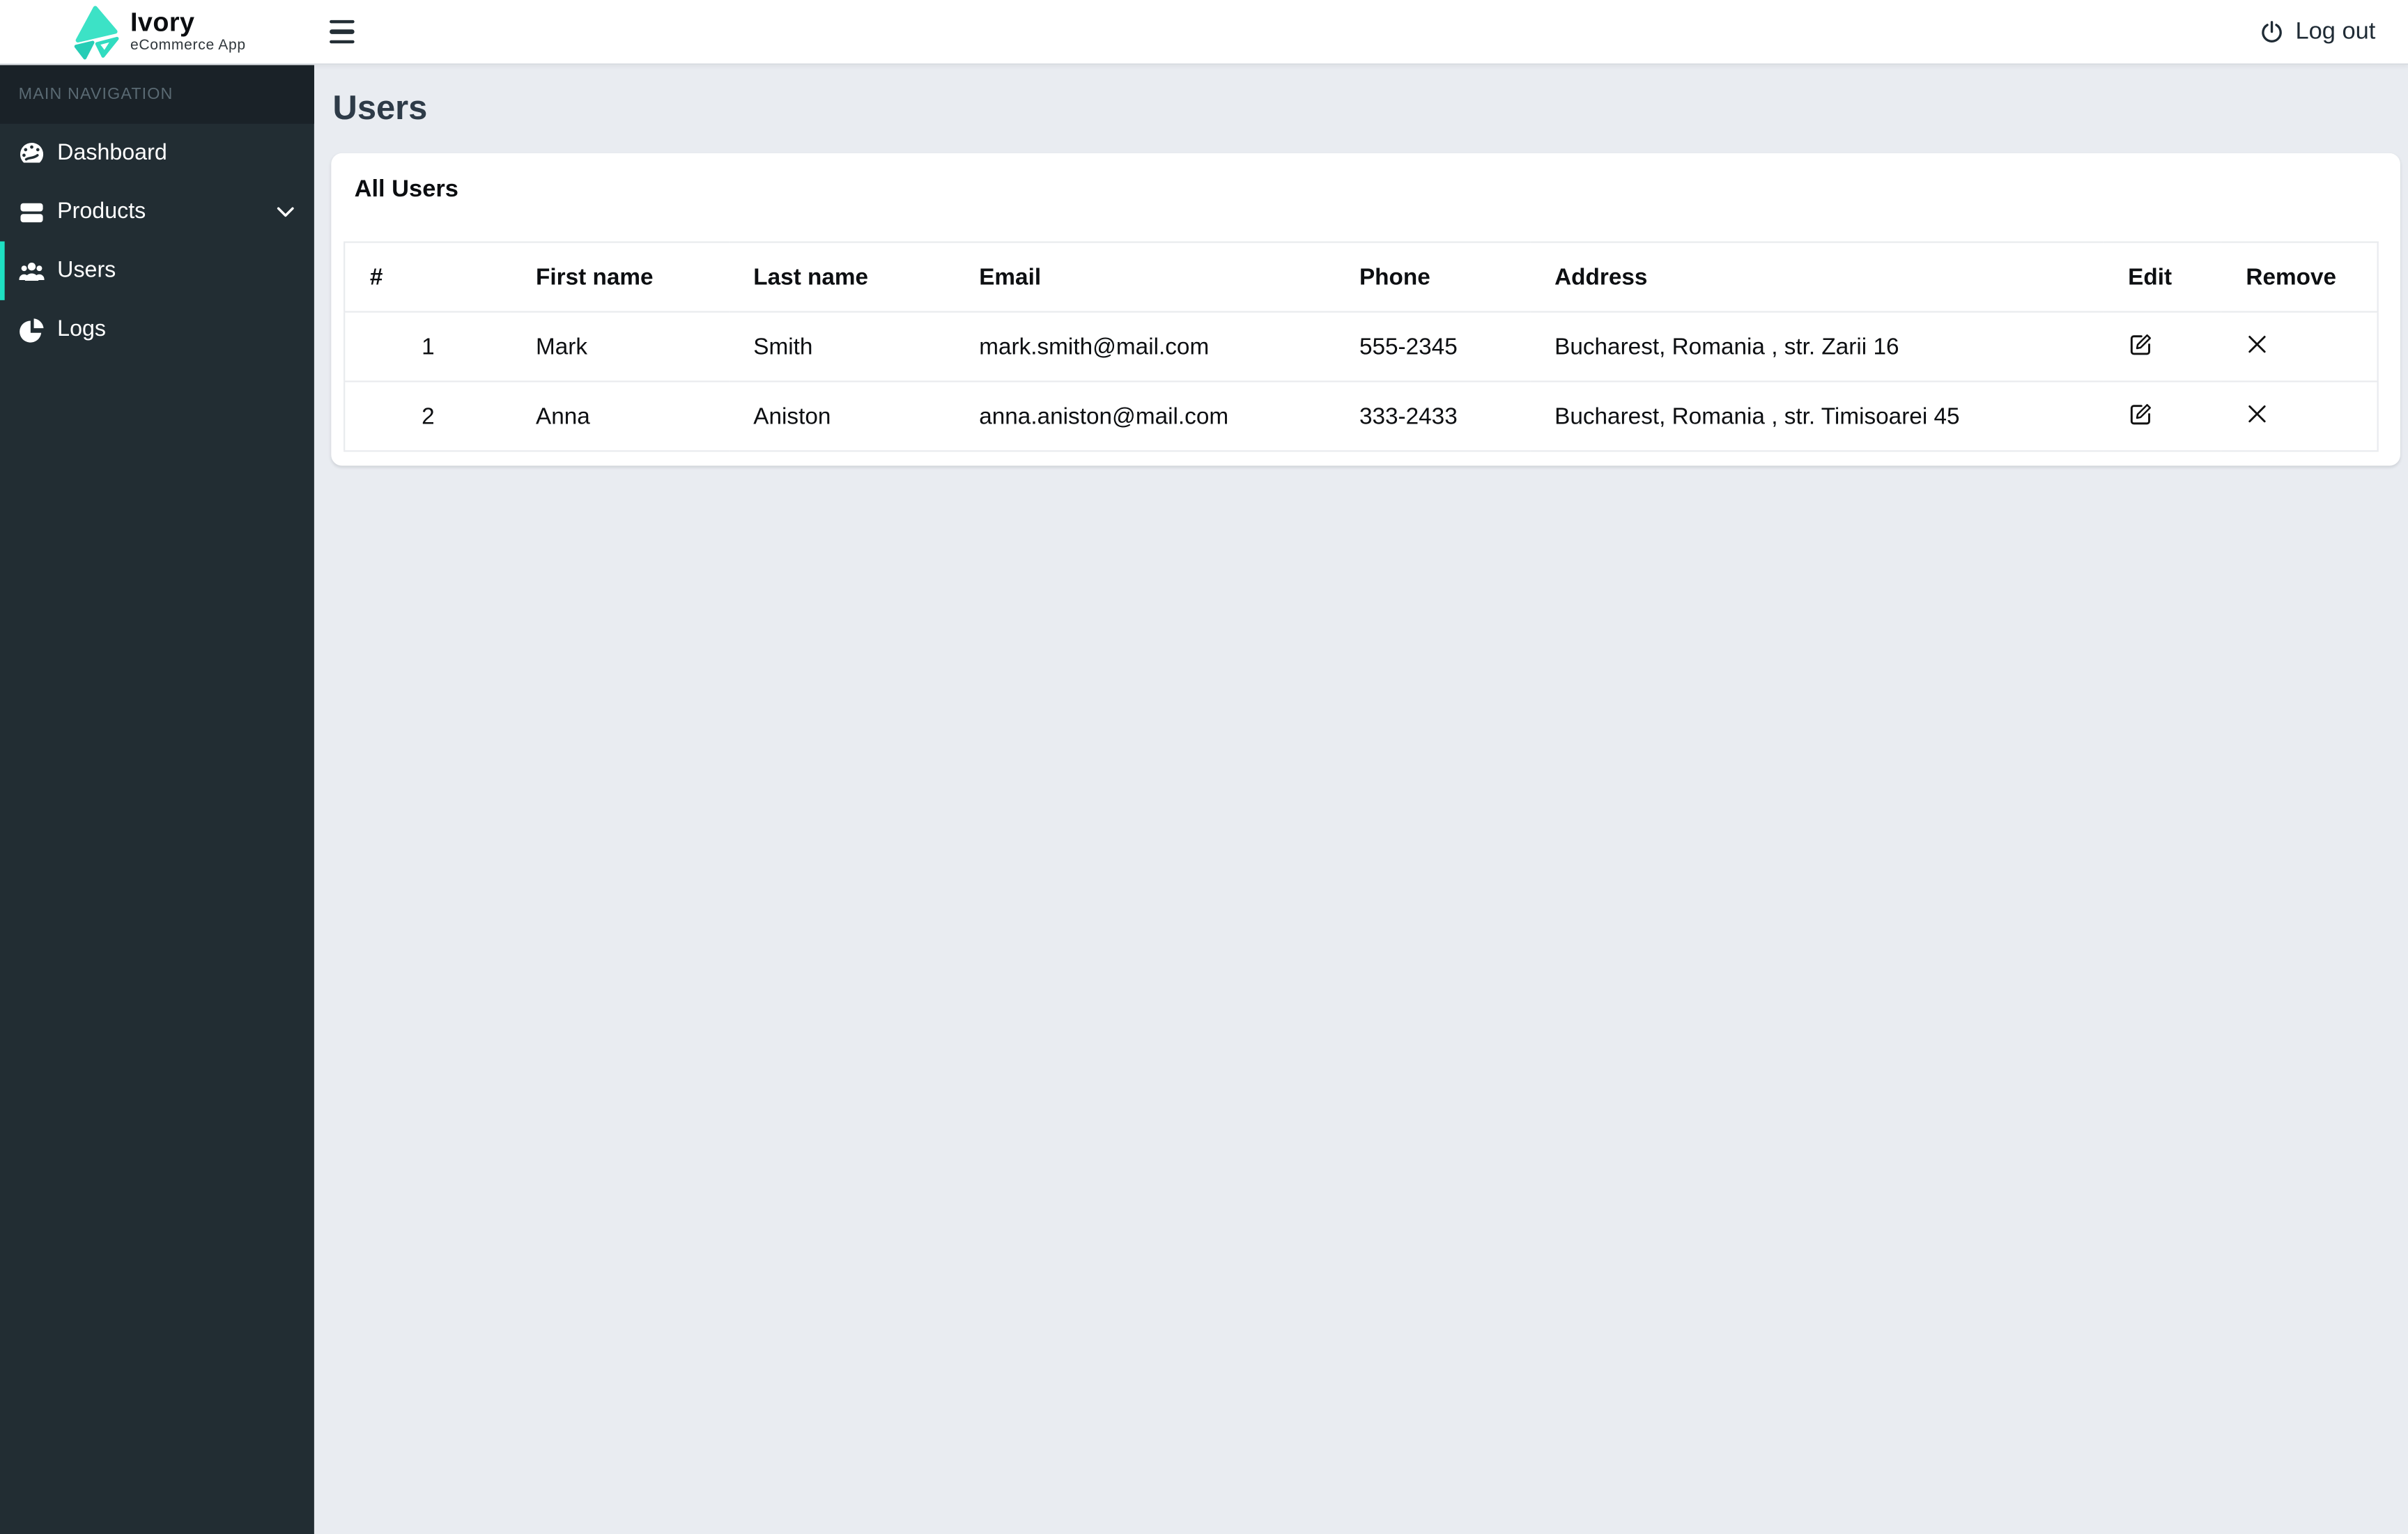 This screenshot has width=2408, height=1534. I want to click on cell-email: anna.aniston@mail.com, so click(1145, 416).